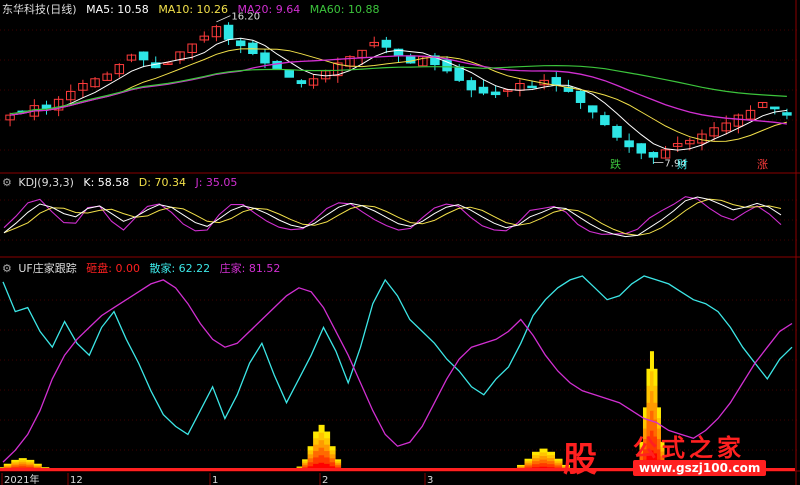 This screenshot has height=485, width=800. I want to click on uf-title: UF庄家跟踪, so click(47, 268).